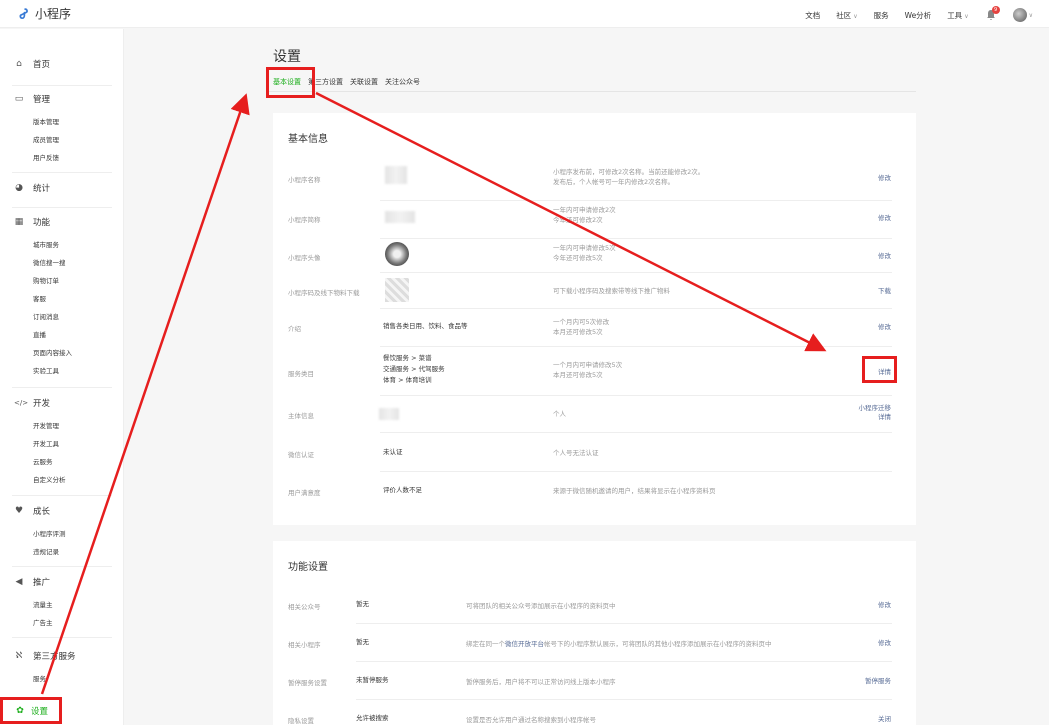 This screenshot has height=725, width=1049. Describe the element at coordinates (62, 188) in the screenshot. I see `sidebar-item-stats: ◕ 统计` at that location.